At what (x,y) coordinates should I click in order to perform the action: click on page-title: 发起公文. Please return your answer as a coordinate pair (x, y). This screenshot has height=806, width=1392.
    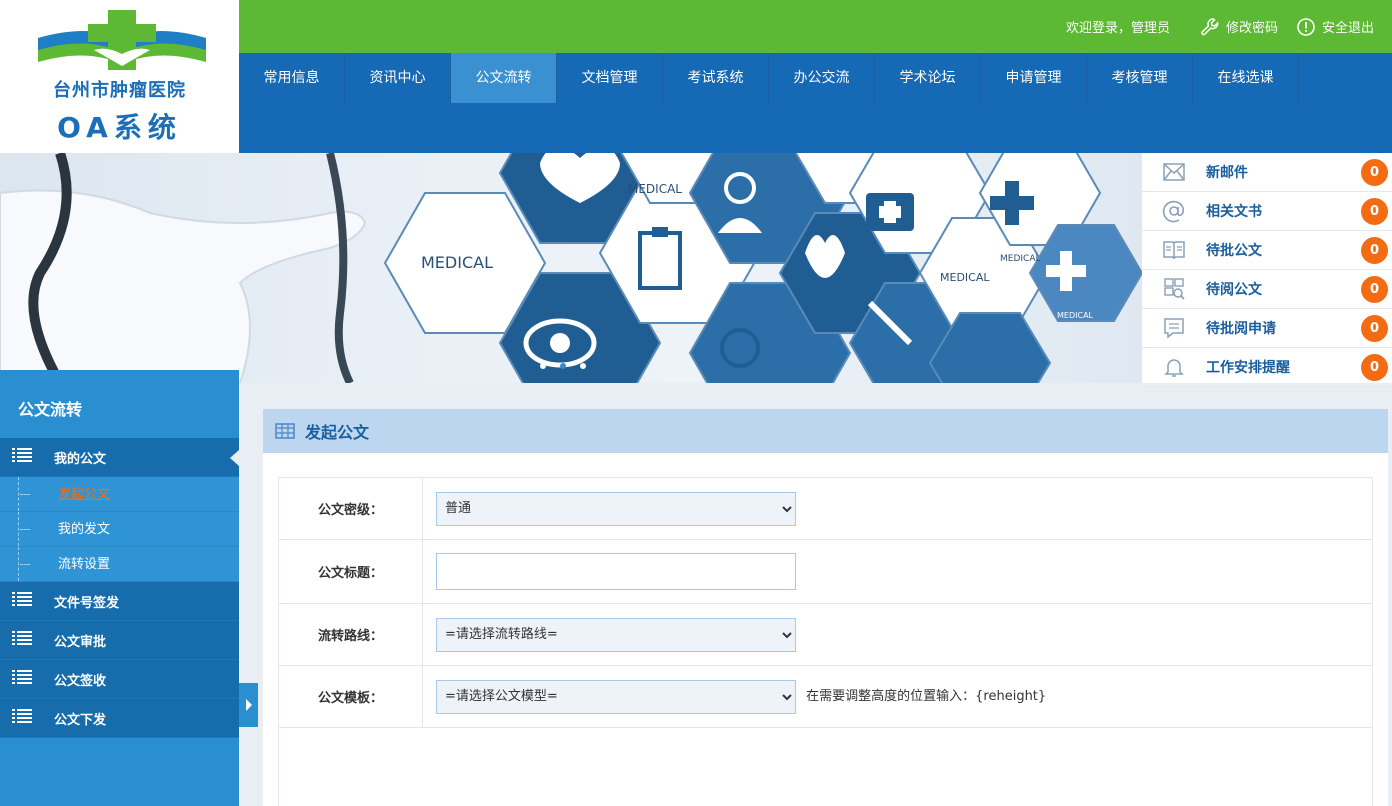
    Looking at the image, I should click on (337, 432).